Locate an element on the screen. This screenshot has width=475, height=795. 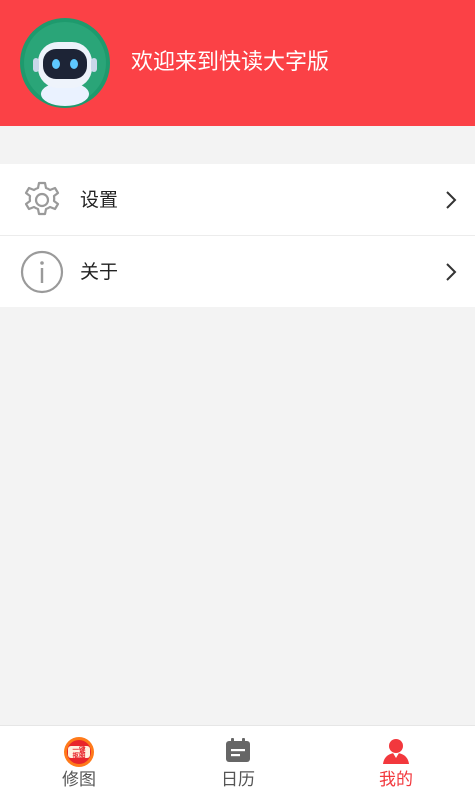
menu-item-label: 关于 is located at coordinates (99, 272).